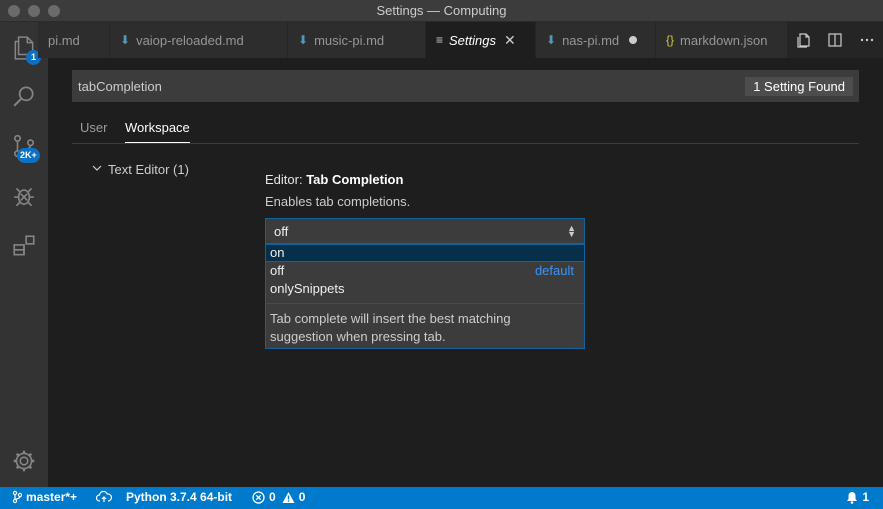  What do you see at coordinates (277, 252) in the screenshot?
I see `option-label: on` at bounding box center [277, 252].